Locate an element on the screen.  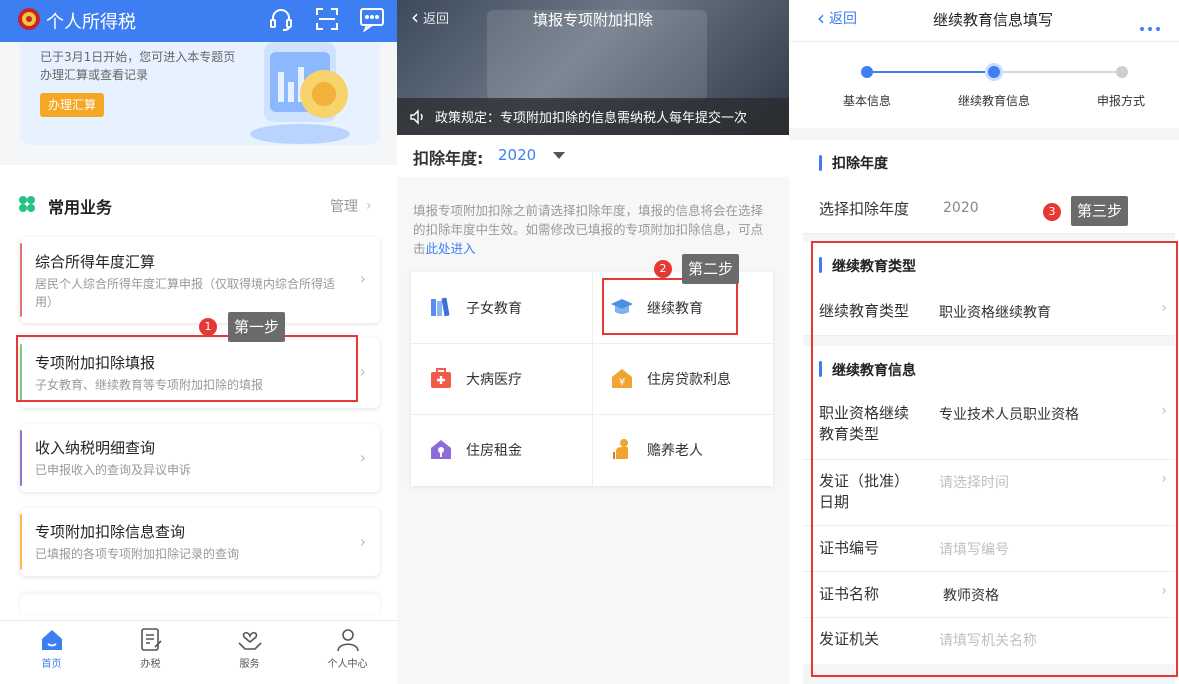
row-label: 证书名称 is located at coordinates (849, 594).